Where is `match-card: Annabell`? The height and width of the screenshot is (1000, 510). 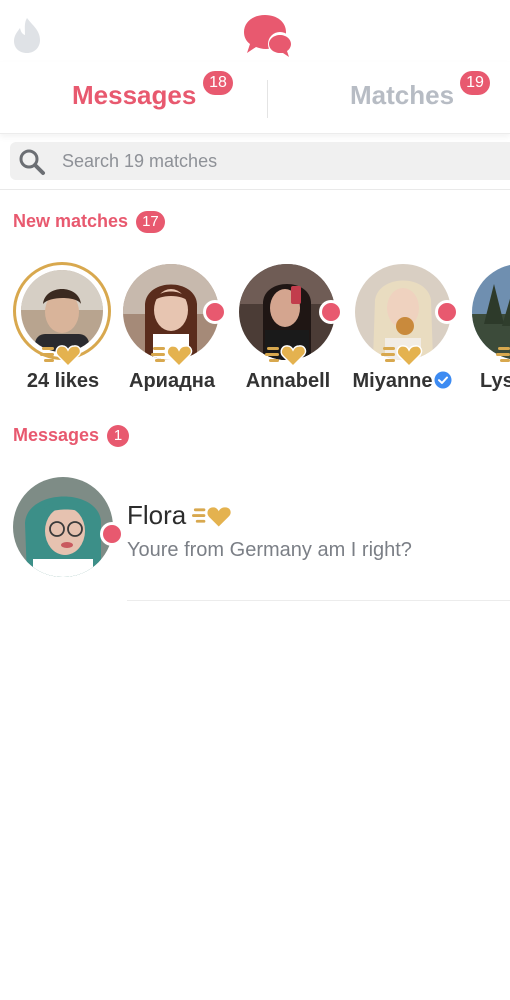
match-card: Annabell is located at coordinates (288, 329).